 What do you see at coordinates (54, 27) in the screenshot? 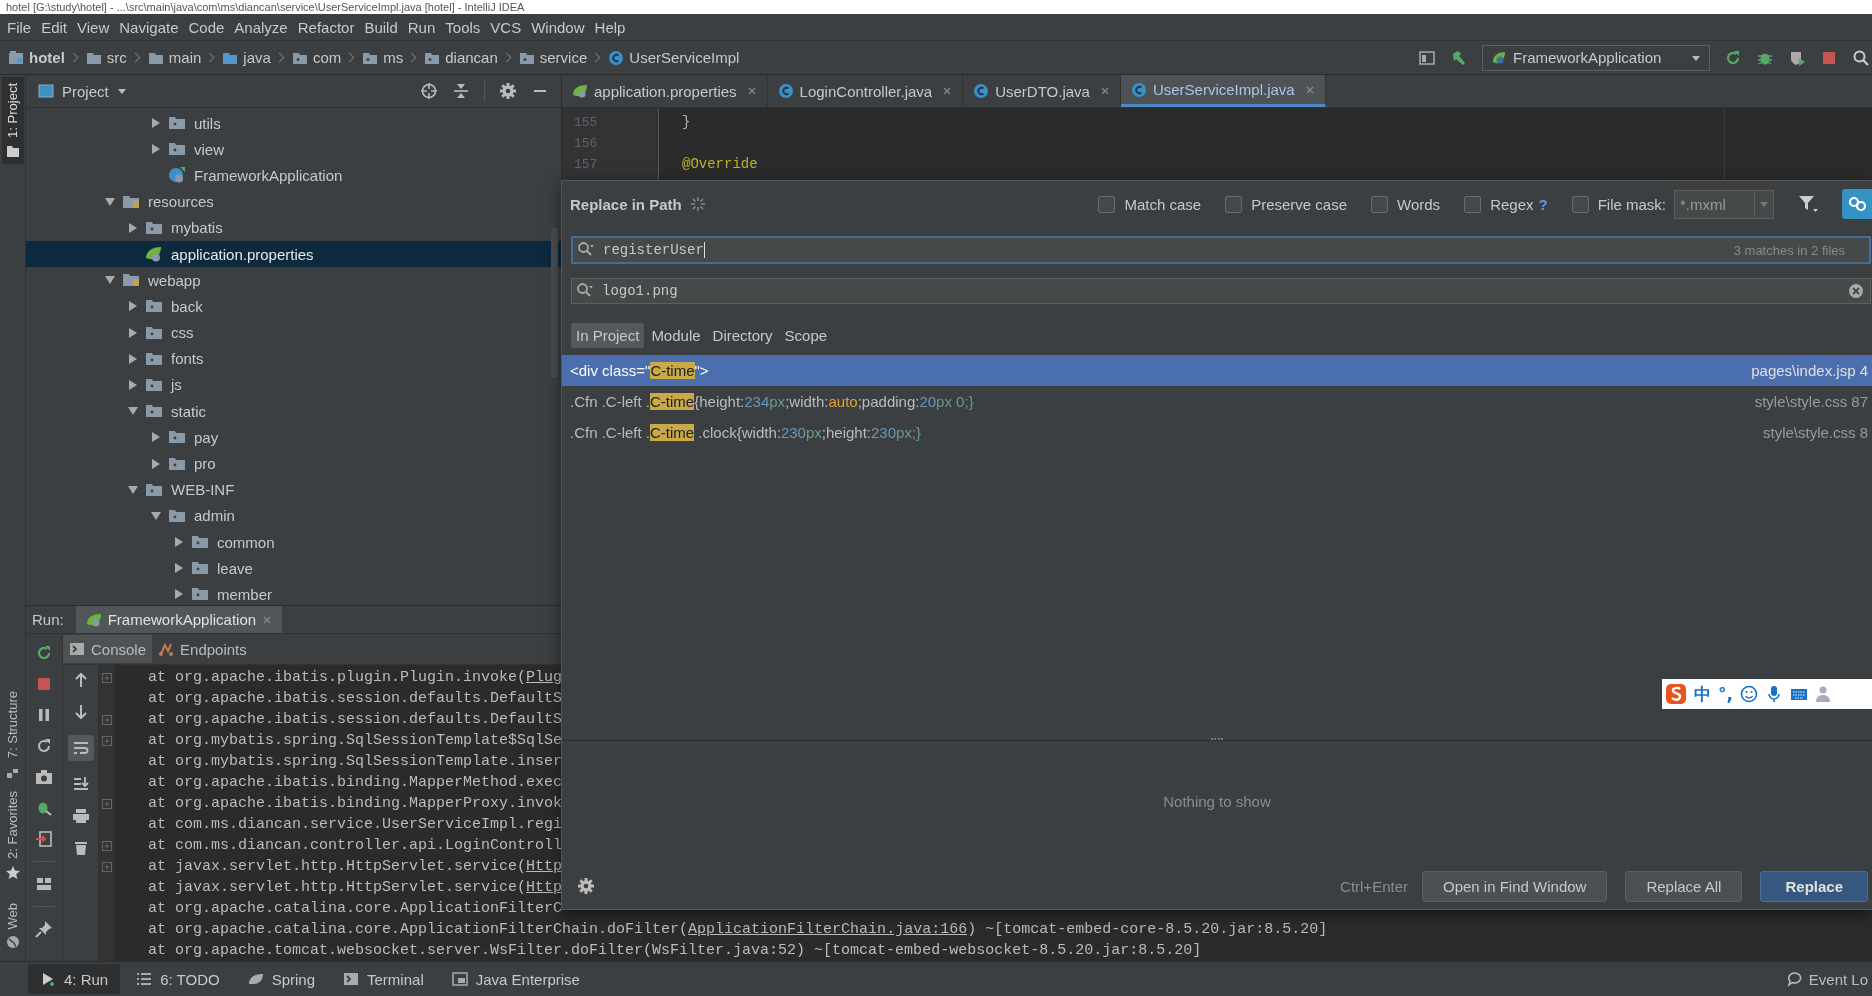
I see `menu-item: Edit` at bounding box center [54, 27].